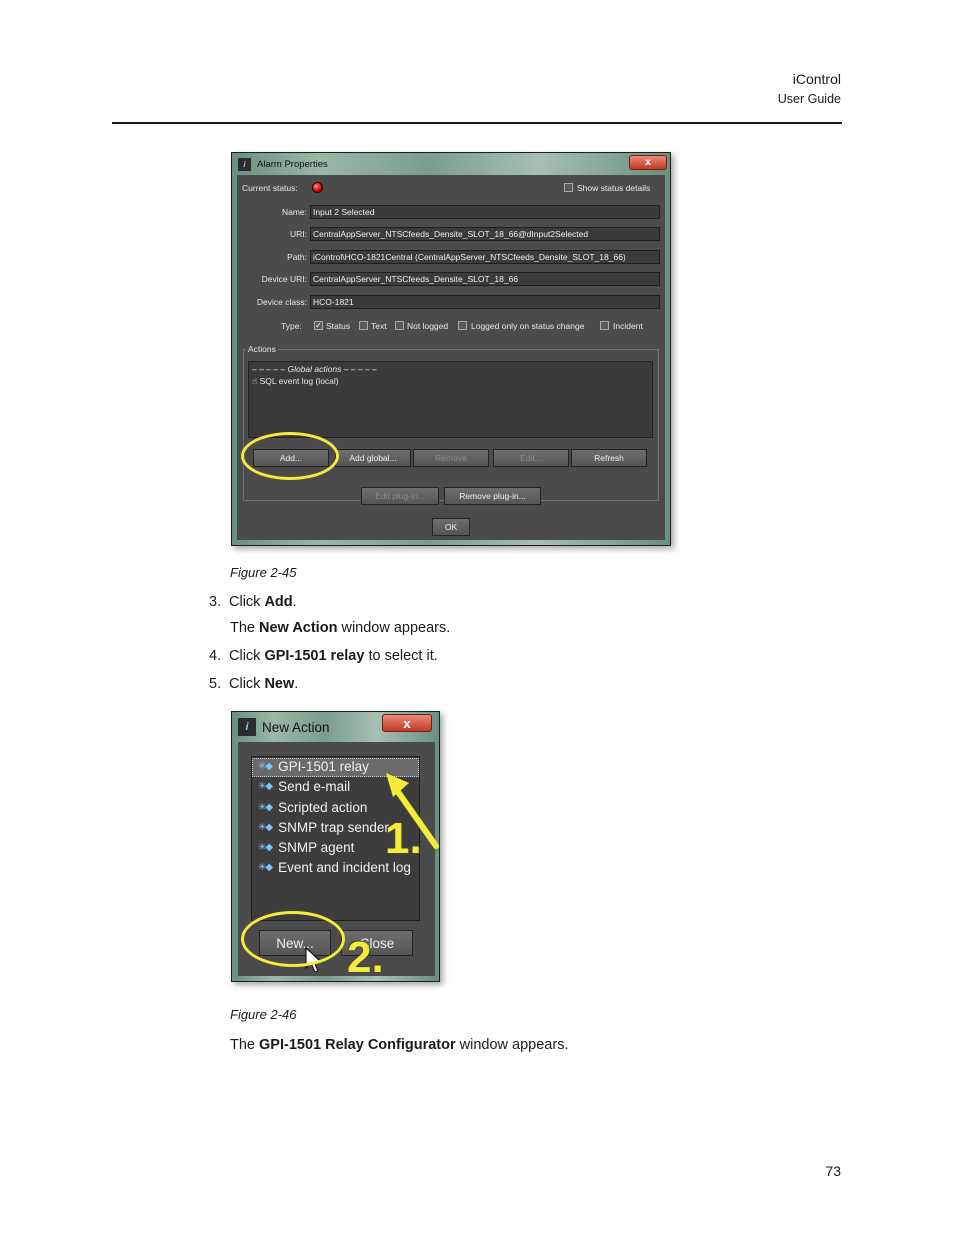 The width and height of the screenshot is (954, 1235). What do you see at coordinates (628, 326) in the screenshot?
I see `type-incident-label: Incident` at bounding box center [628, 326].